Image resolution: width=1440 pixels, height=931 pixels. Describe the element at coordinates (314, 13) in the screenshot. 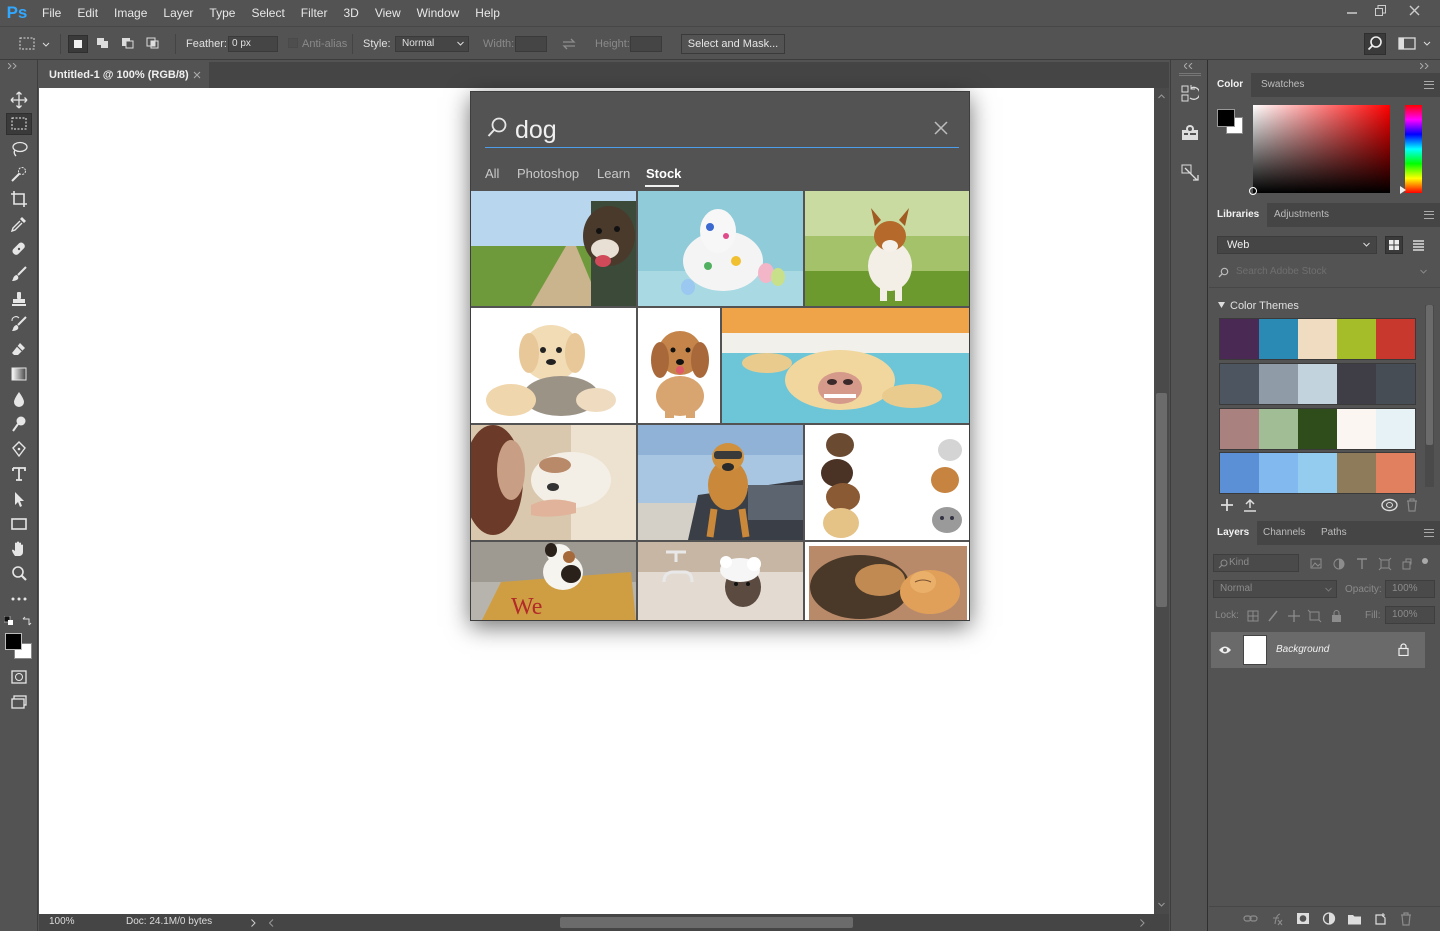

I see `menu-filter: Filter` at that location.